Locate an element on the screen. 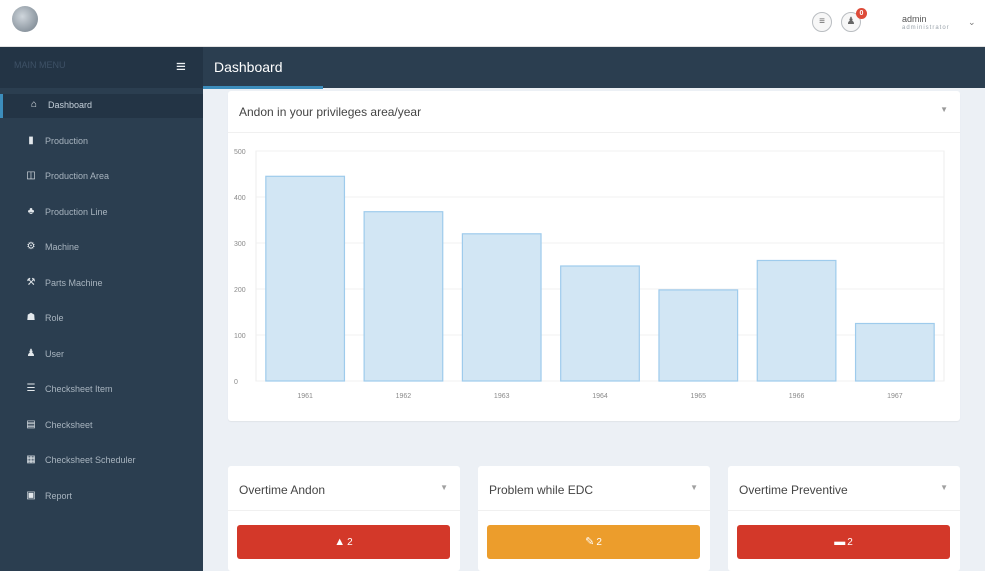 This screenshot has height=571, width=985. sidebar-item-label: Checksheet Scheduler is located at coordinates (90, 460).